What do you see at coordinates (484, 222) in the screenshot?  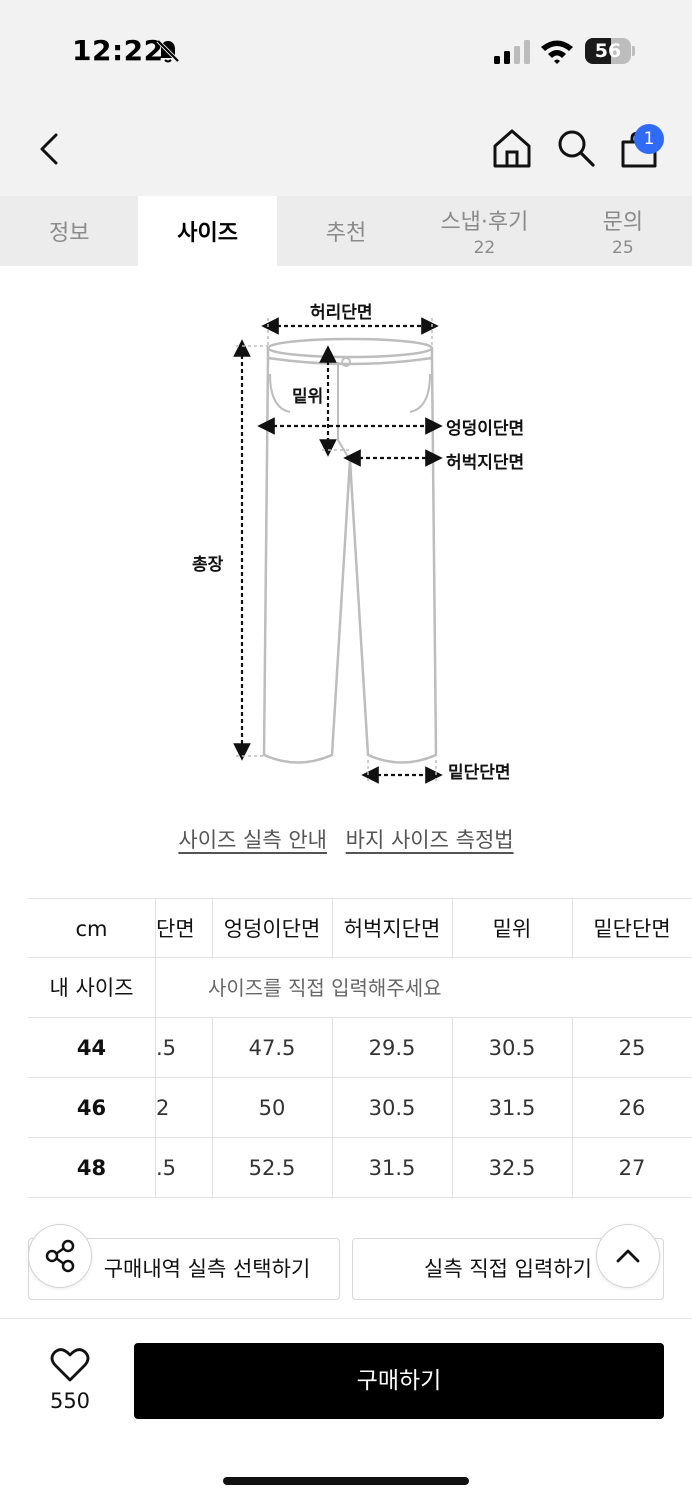 I see `tab-label: 스냅·후기` at bounding box center [484, 222].